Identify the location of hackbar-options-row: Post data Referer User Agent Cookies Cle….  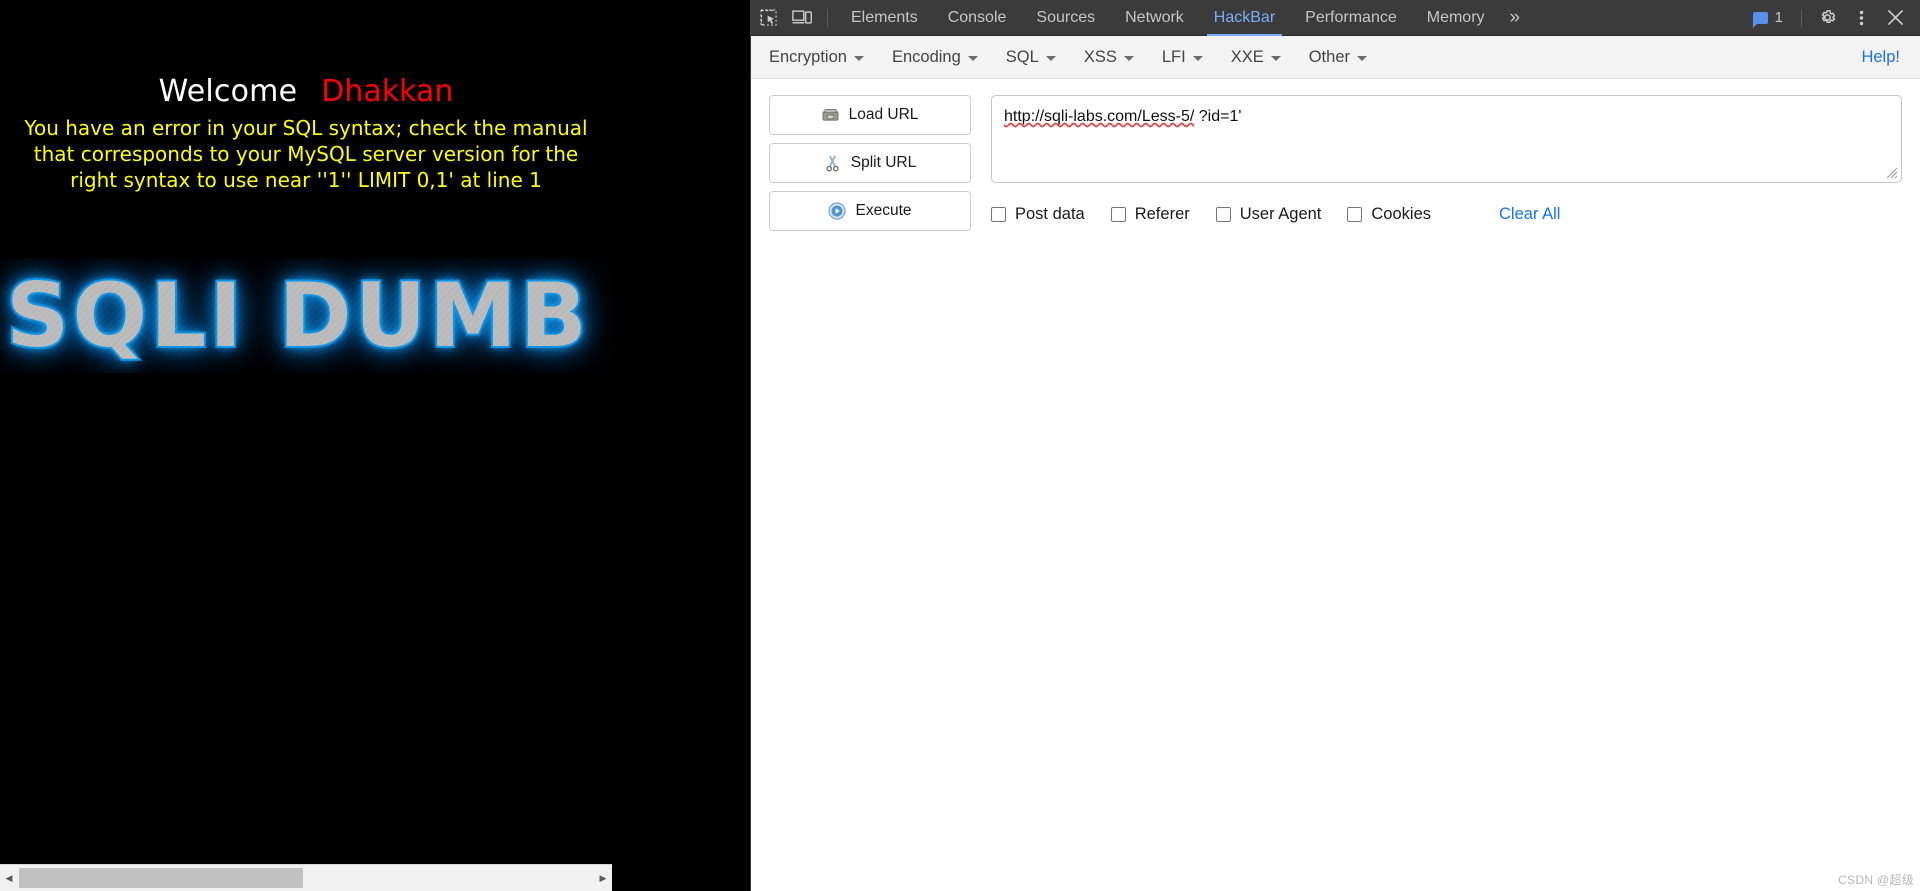
(1446, 214).